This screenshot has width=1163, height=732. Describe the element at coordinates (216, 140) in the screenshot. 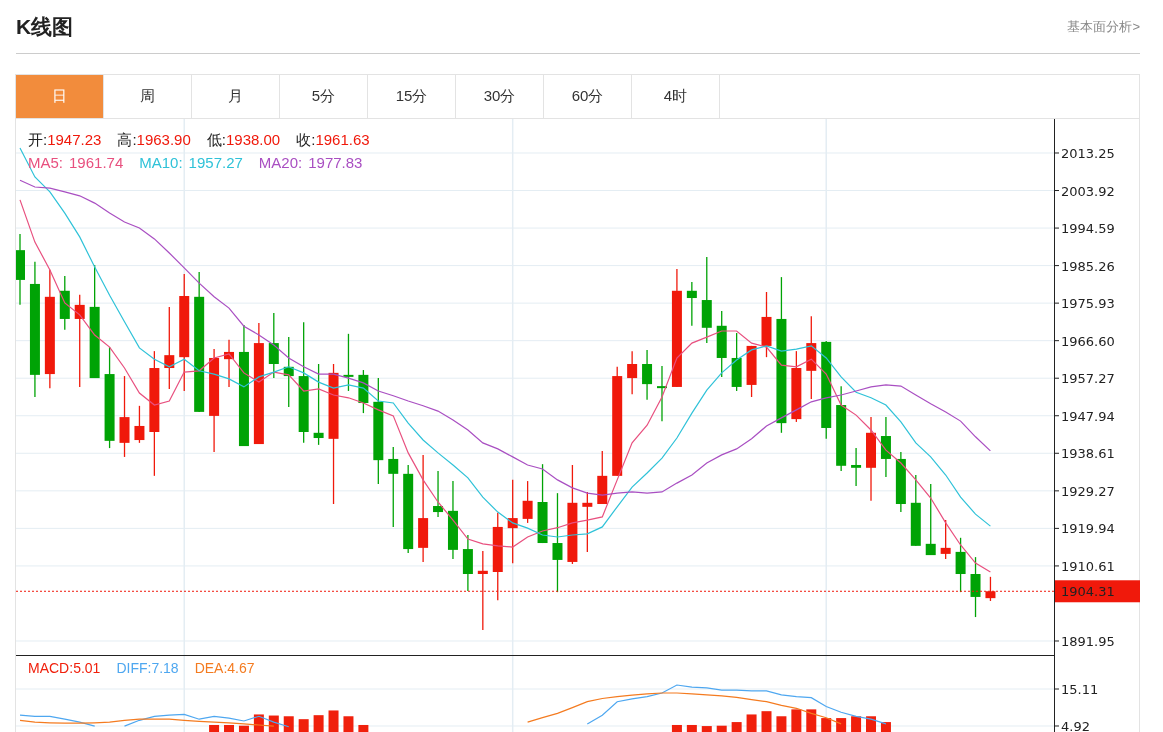

I see `ohlc-label: 低:` at that location.